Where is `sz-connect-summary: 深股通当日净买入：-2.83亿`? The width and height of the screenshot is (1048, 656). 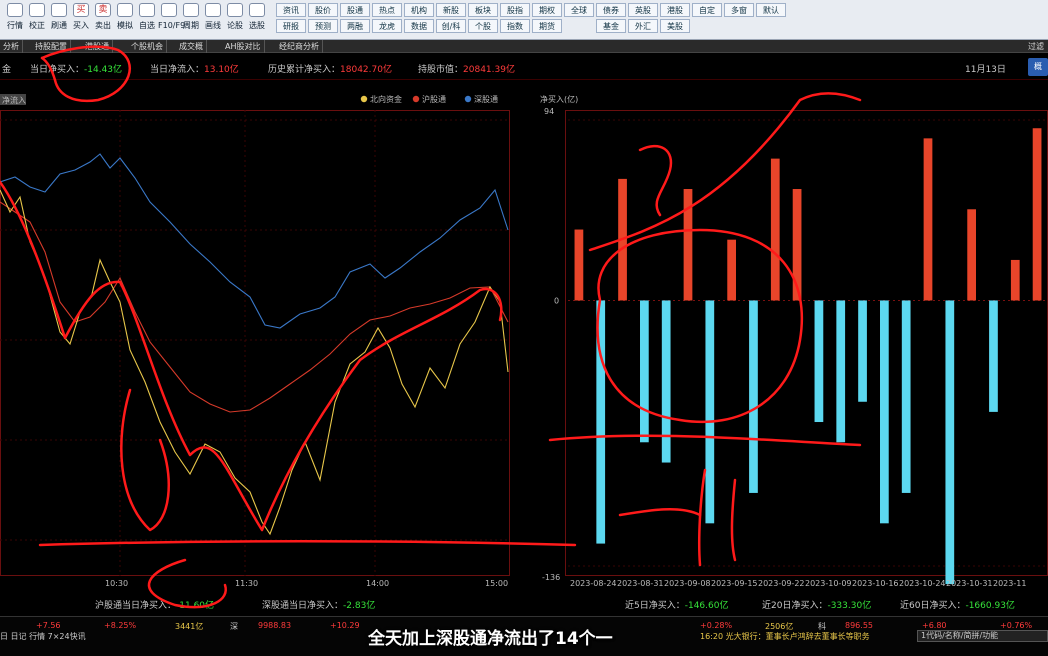
sz-connect-summary: 深股通当日净买入：-2.83亿 is located at coordinates (318, 604).